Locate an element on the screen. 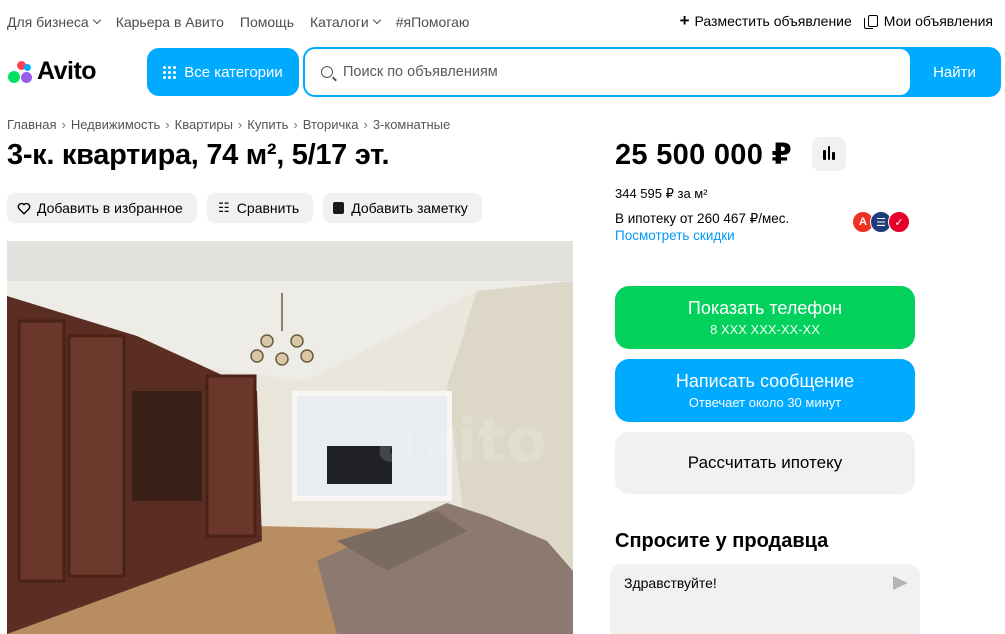  compare-label: Сравнить is located at coordinates (268, 208).